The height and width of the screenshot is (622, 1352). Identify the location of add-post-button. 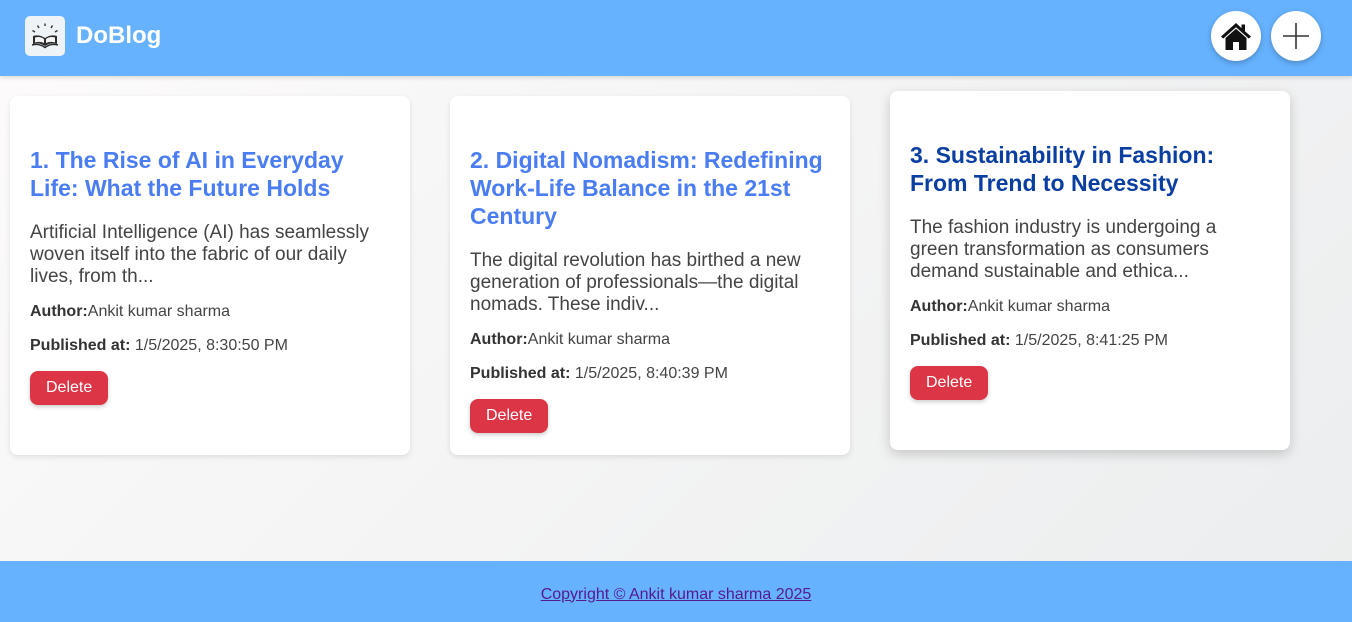
(1296, 36).